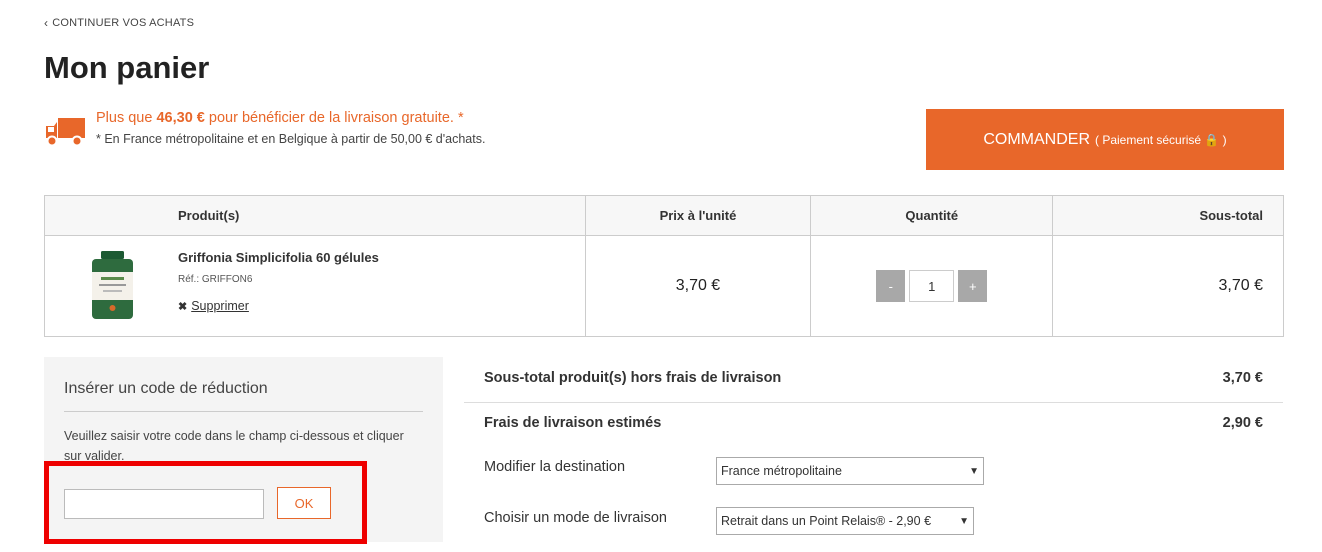 The height and width of the screenshot is (552, 1322). What do you see at coordinates (1242, 423) in the screenshot?
I see `shipping-cost-value: 2,90 €` at bounding box center [1242, 423].